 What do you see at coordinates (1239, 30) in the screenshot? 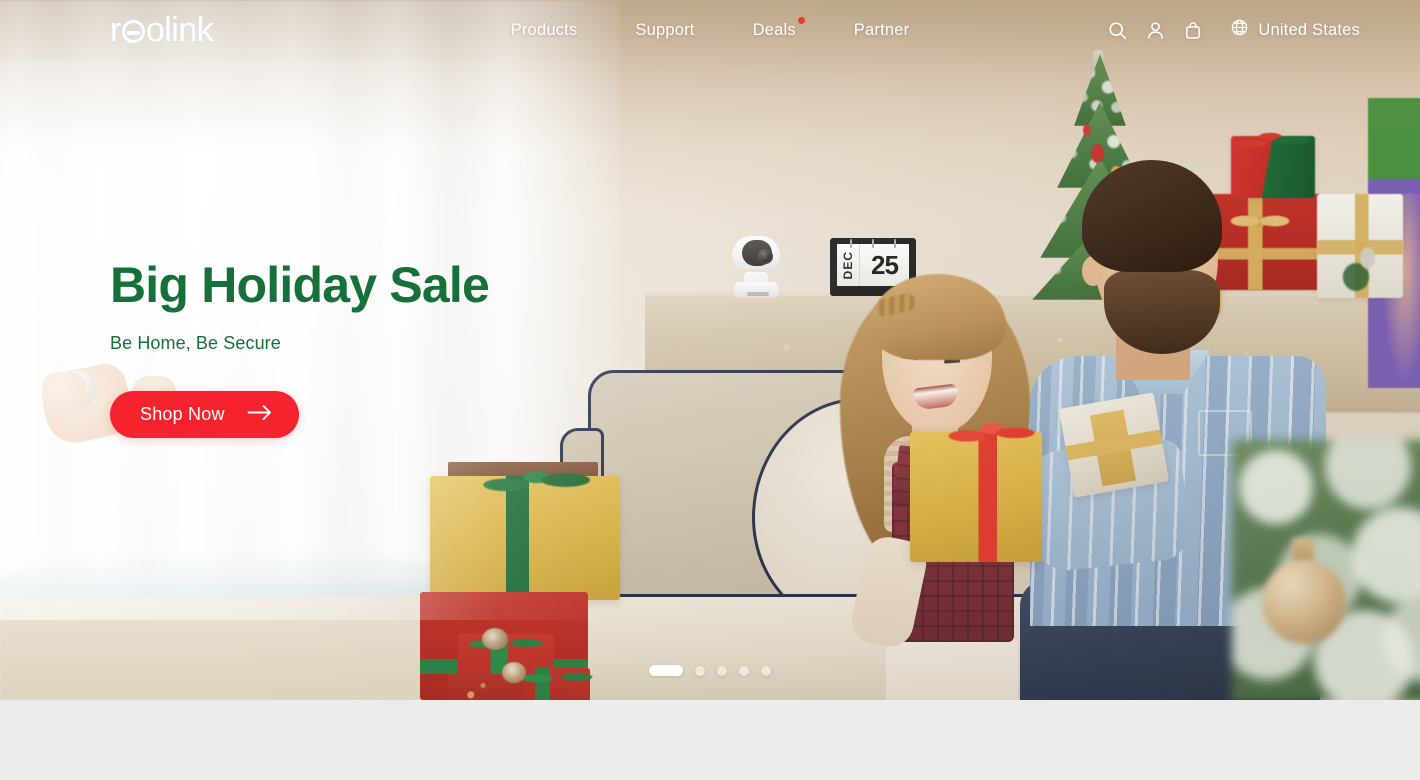
I see `globe-icon` at bounding box center [1239, 30].